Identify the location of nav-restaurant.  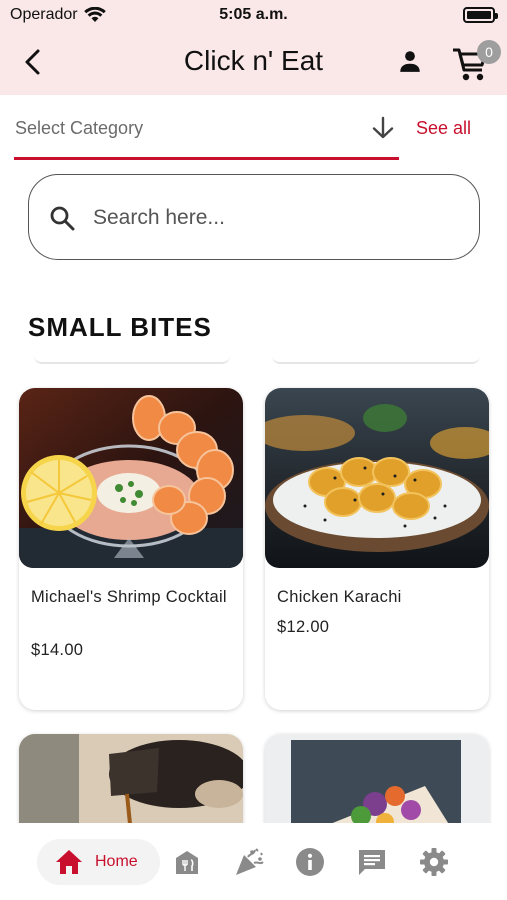
(187, 862).